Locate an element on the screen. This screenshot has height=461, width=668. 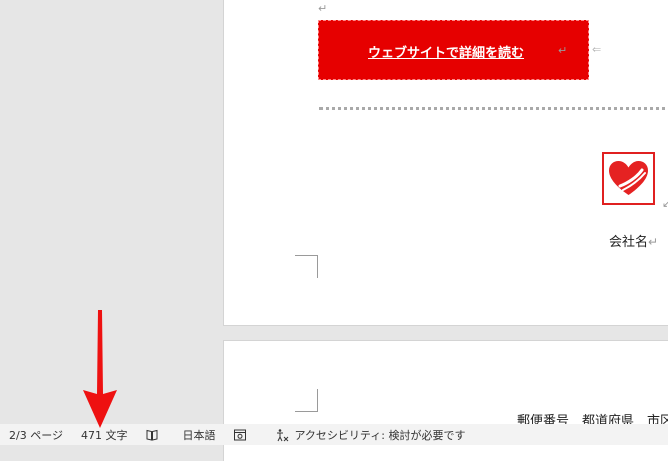
word-count-label: 471 文字 is located at coordinates (104, 435).